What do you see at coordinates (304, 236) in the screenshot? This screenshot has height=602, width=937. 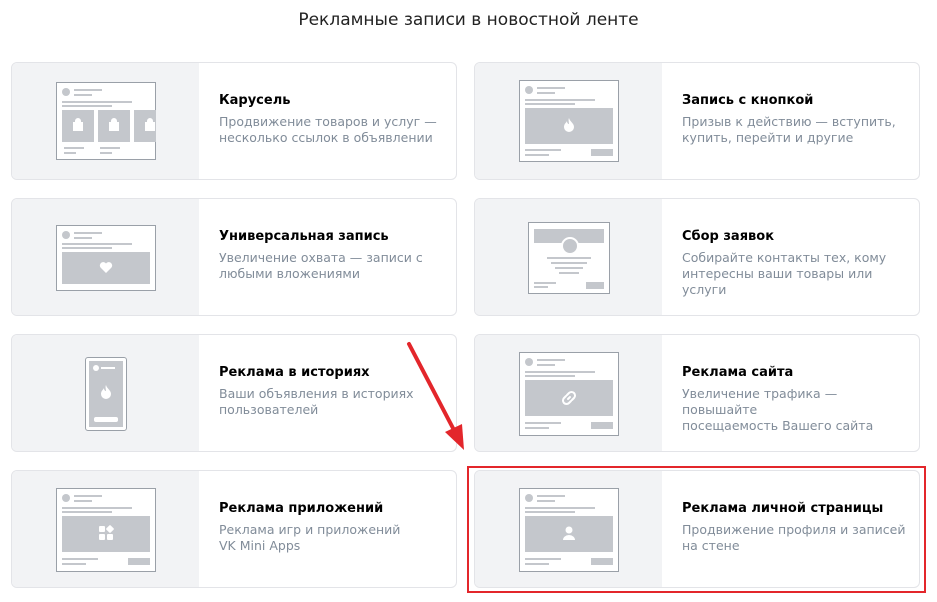 I see `card-title: Универсальная запись` at bounding box center [304, 236].